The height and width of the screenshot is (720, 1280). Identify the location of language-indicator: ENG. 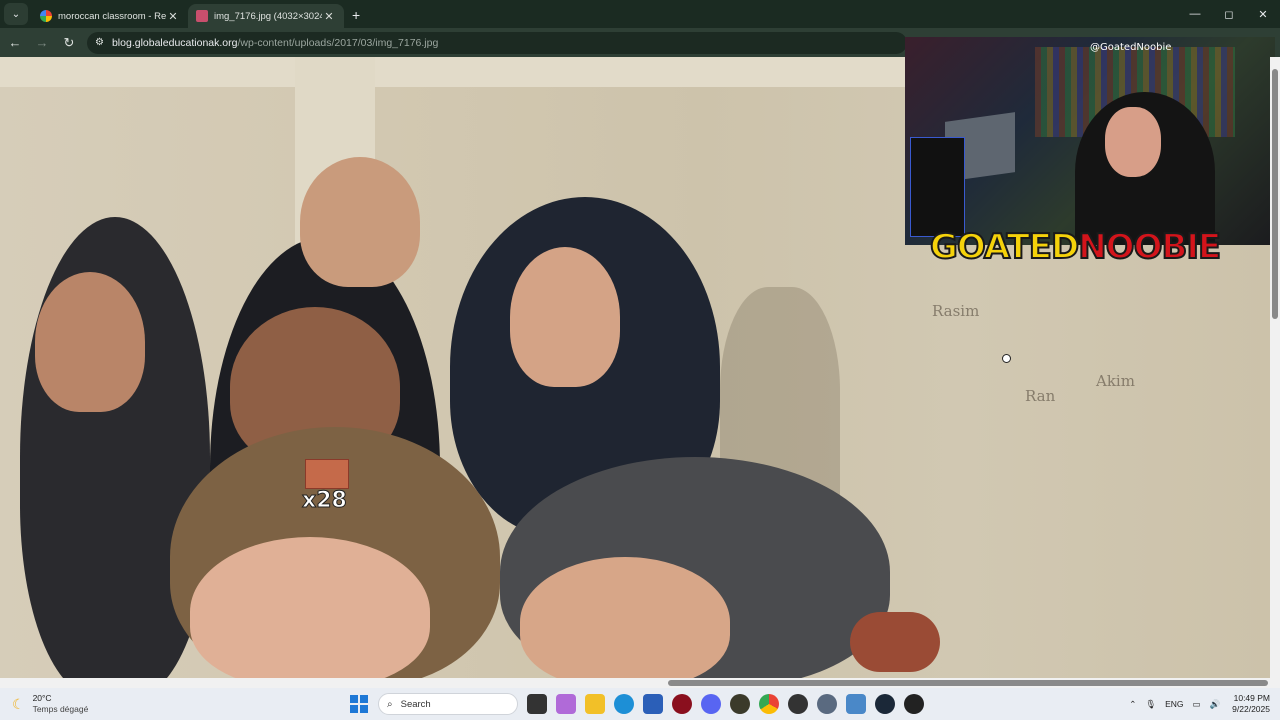
(1174, 704).